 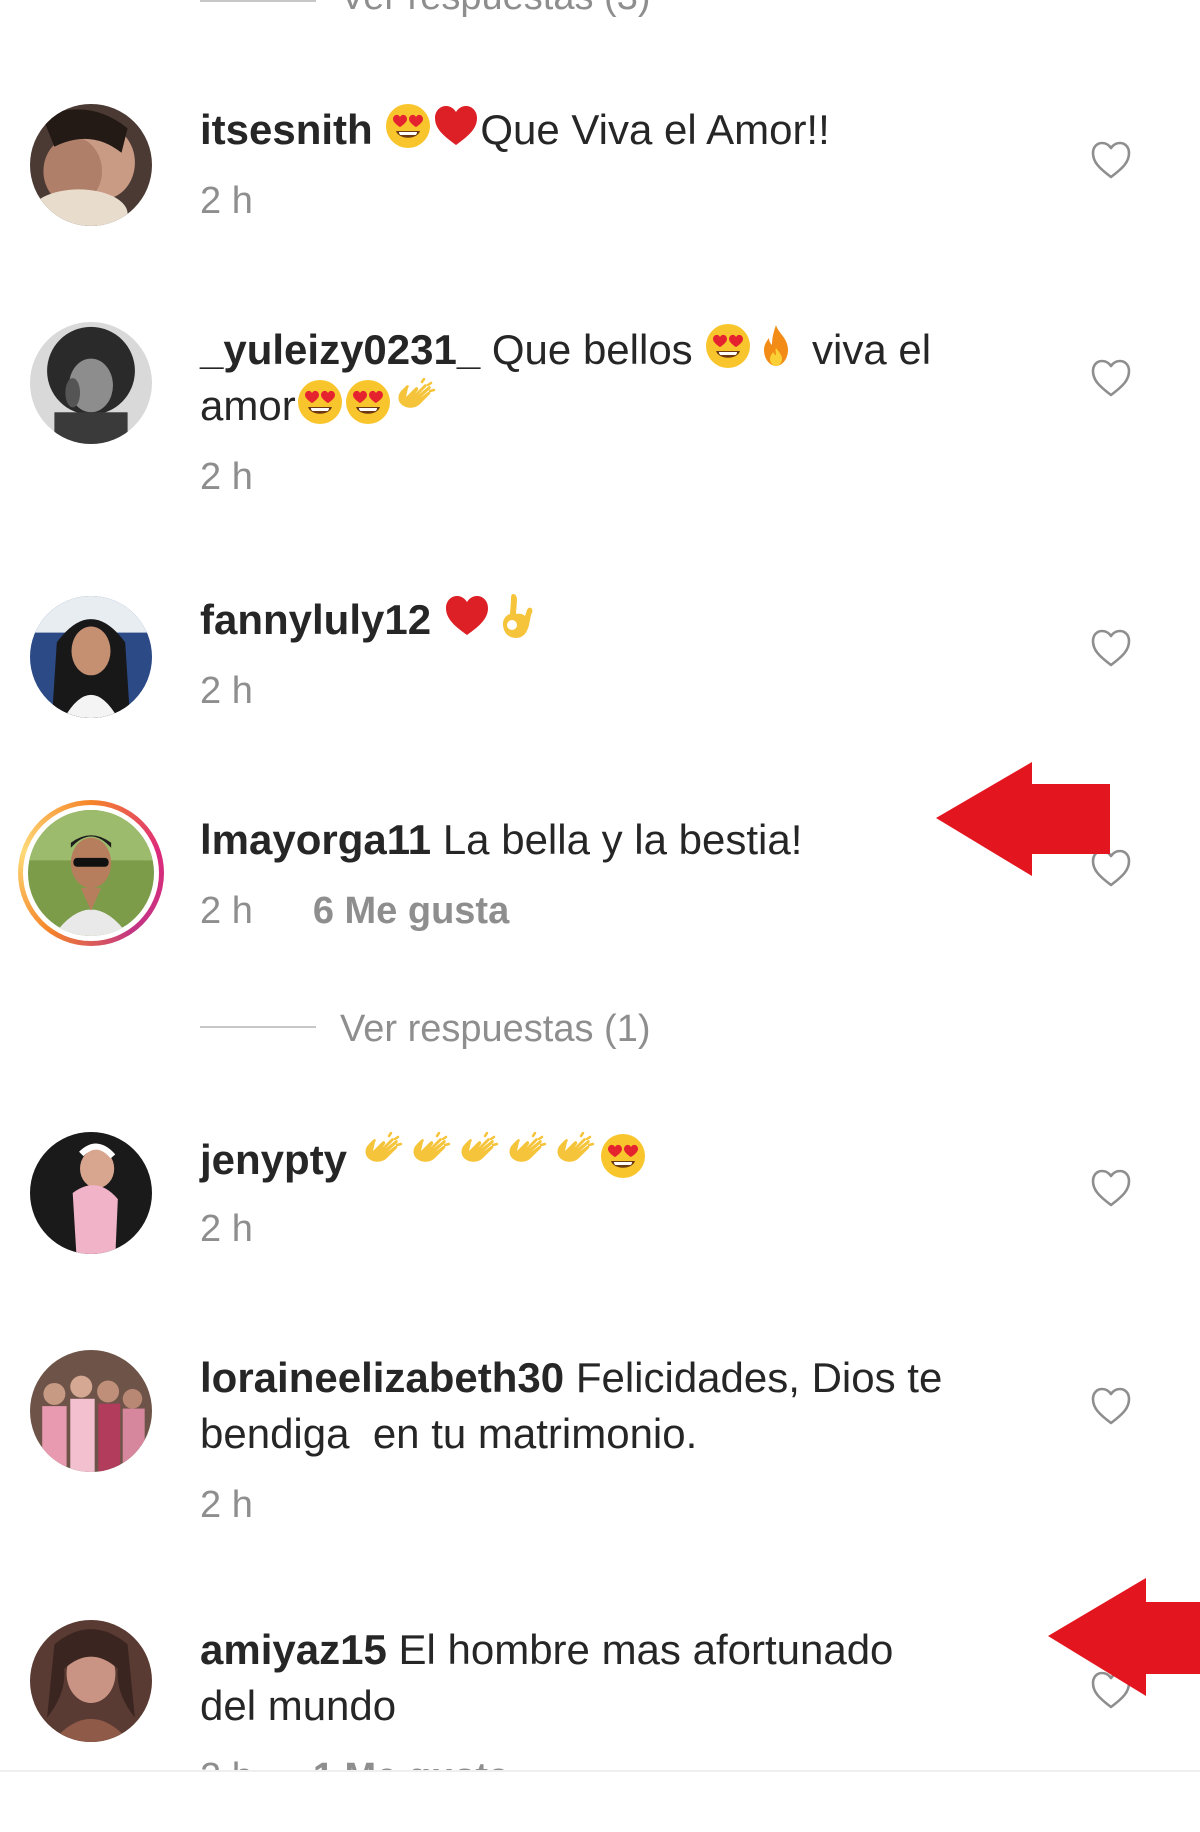 I want to click on comment-username: fannyluly12, so click(x=315, y=619).